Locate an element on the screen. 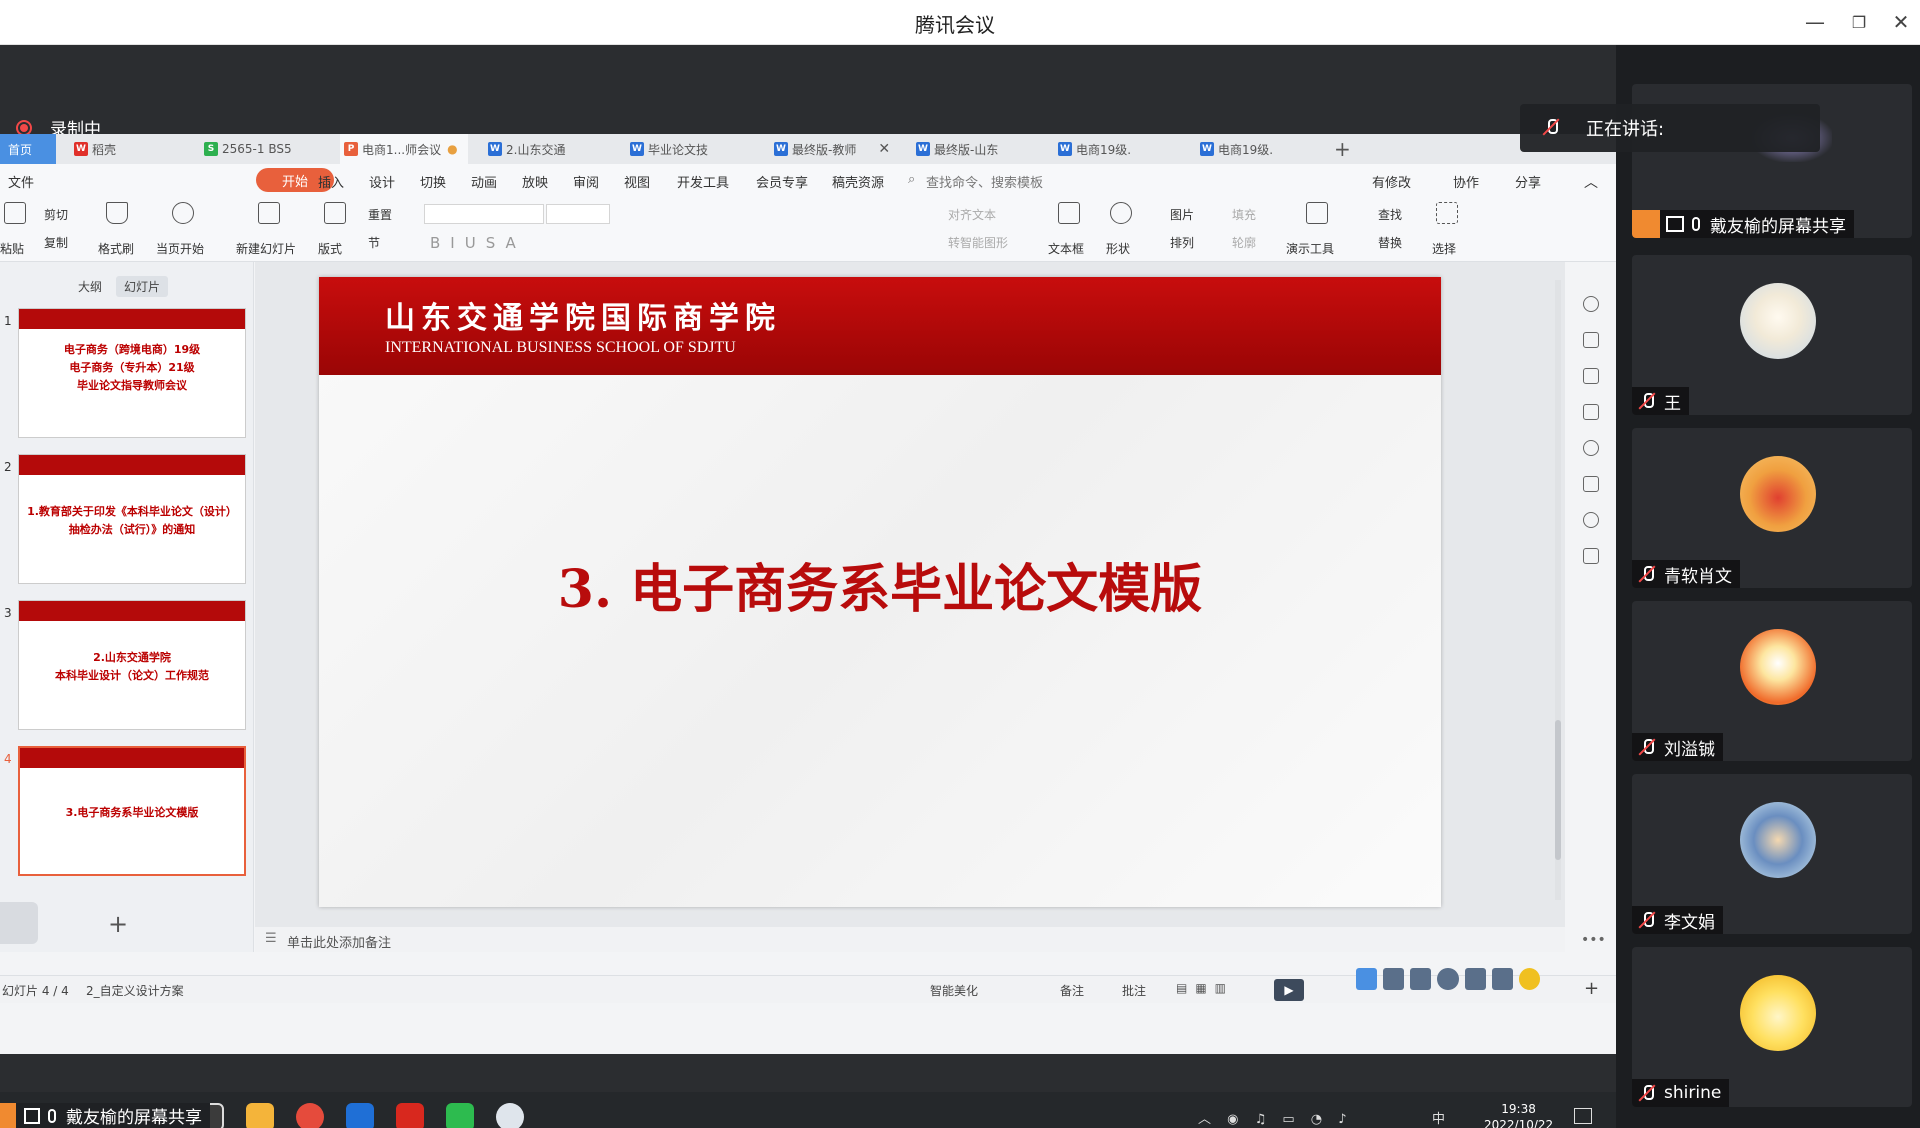 This screenshot has width=1920, height=1128. menu-lines-icon is located at coordinates (19, 923).